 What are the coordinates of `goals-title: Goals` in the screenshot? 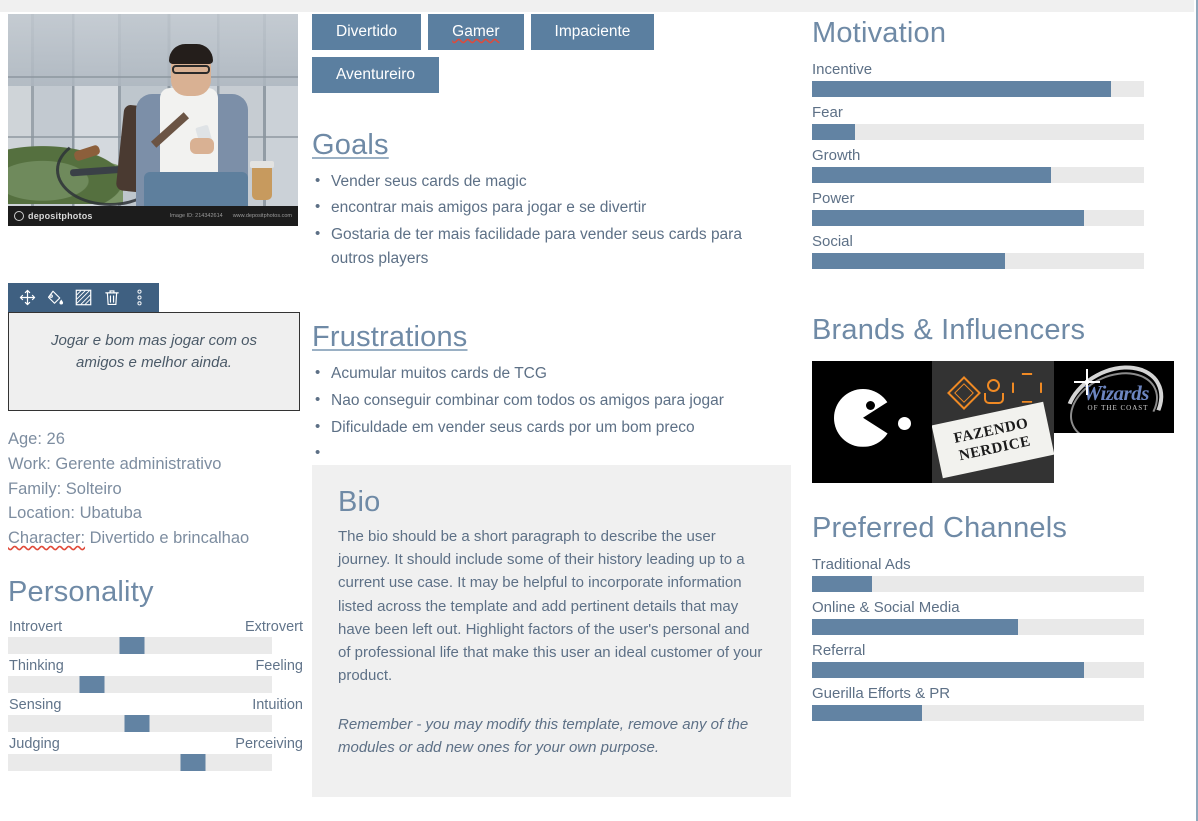 It's located at (350, 144).